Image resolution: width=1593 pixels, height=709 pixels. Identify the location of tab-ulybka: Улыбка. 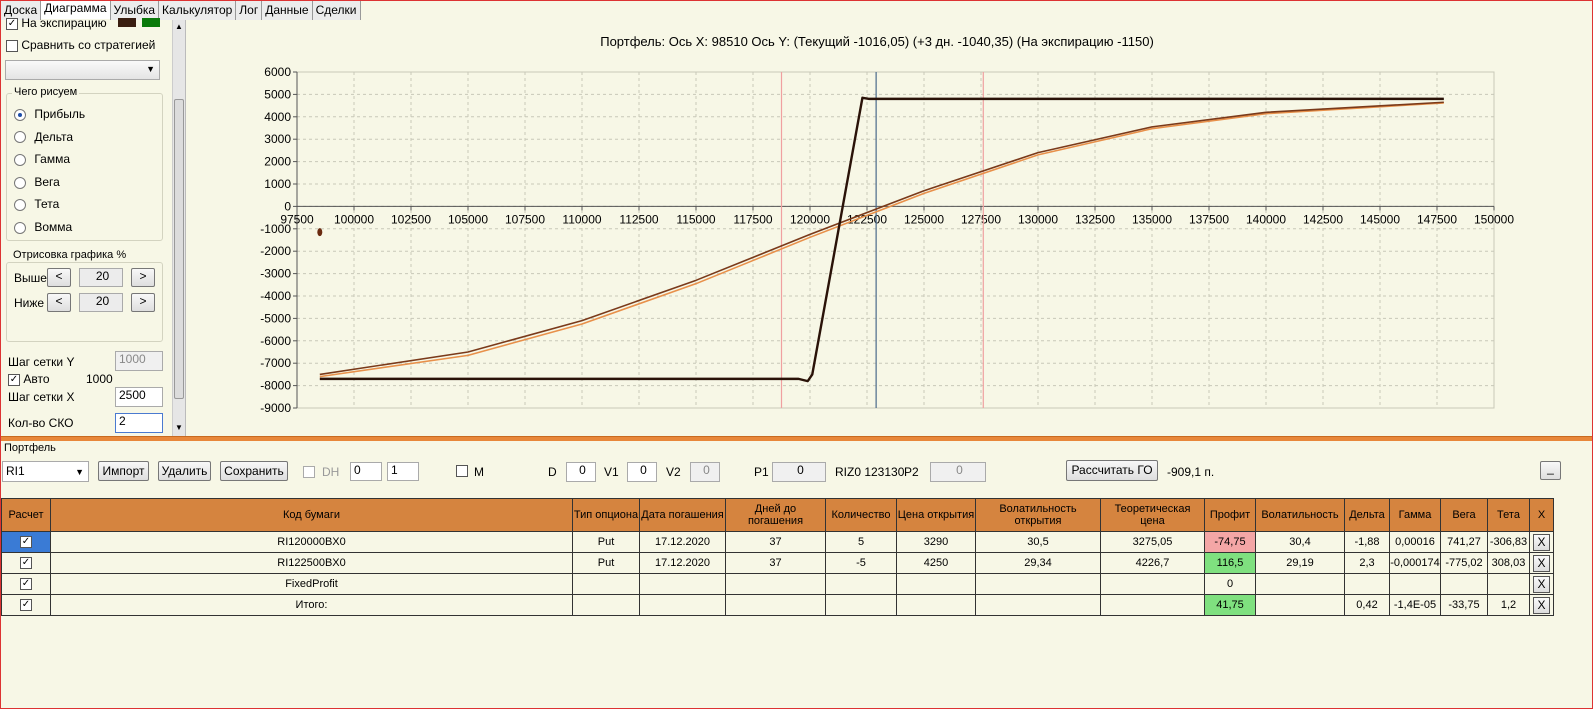
(134, 10).